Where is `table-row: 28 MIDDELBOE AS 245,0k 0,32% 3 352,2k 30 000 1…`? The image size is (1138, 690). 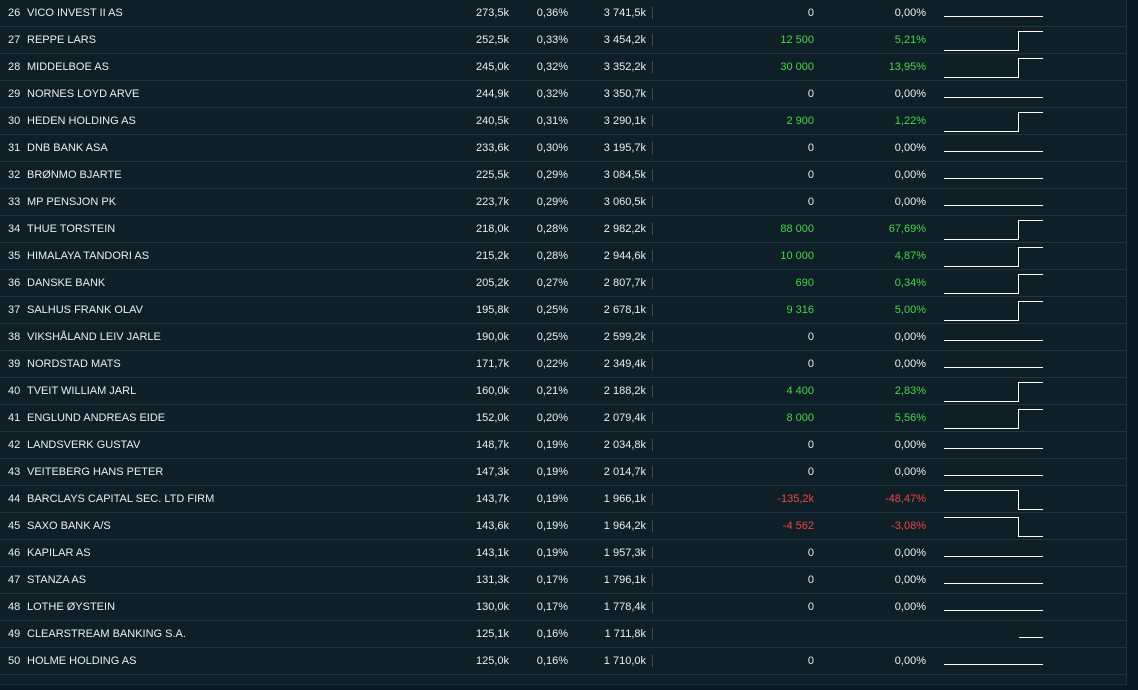
table-row: 28 MIDDELBOE AS 245,0k 0,32% 3 352,2k 30 000 1… is located at coordinates (563, 67).